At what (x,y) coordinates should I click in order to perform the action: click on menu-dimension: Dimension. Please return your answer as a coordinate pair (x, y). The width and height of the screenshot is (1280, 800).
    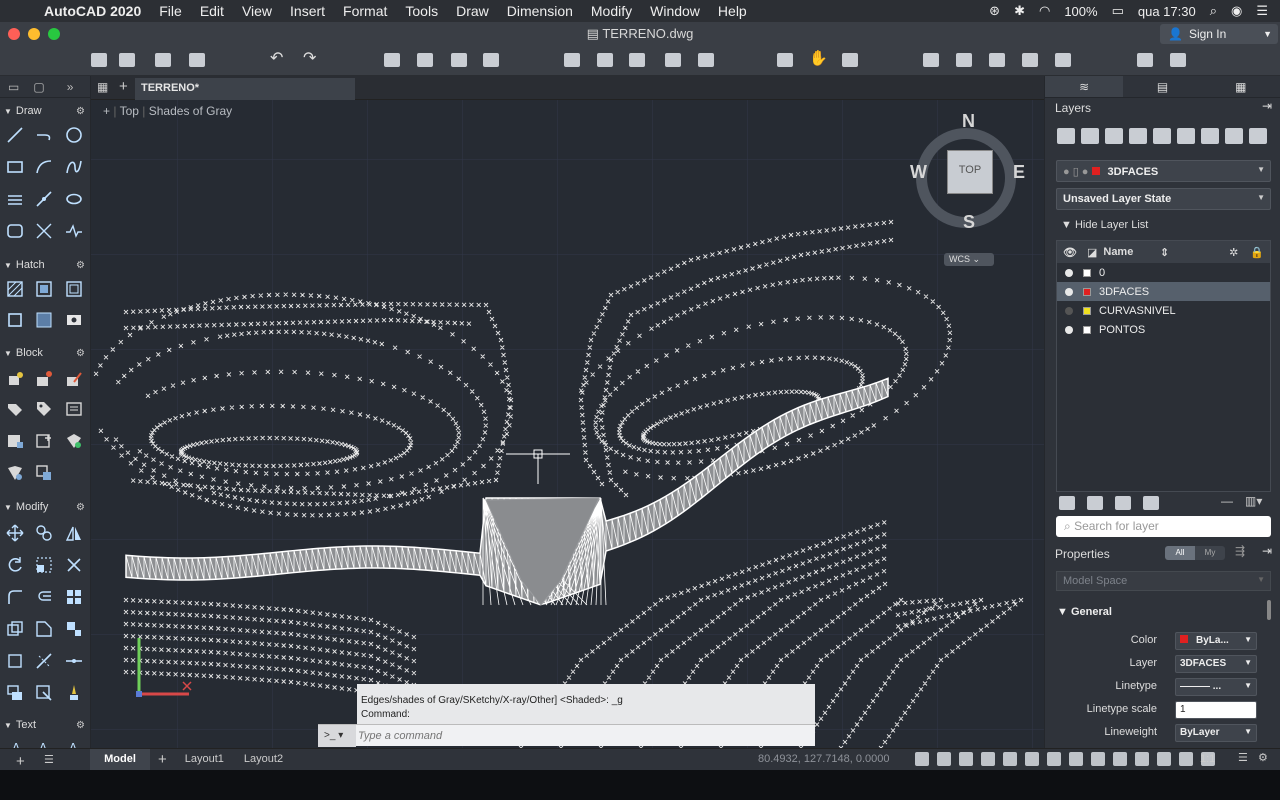
    Looking at the image, I should click on (540, 11).